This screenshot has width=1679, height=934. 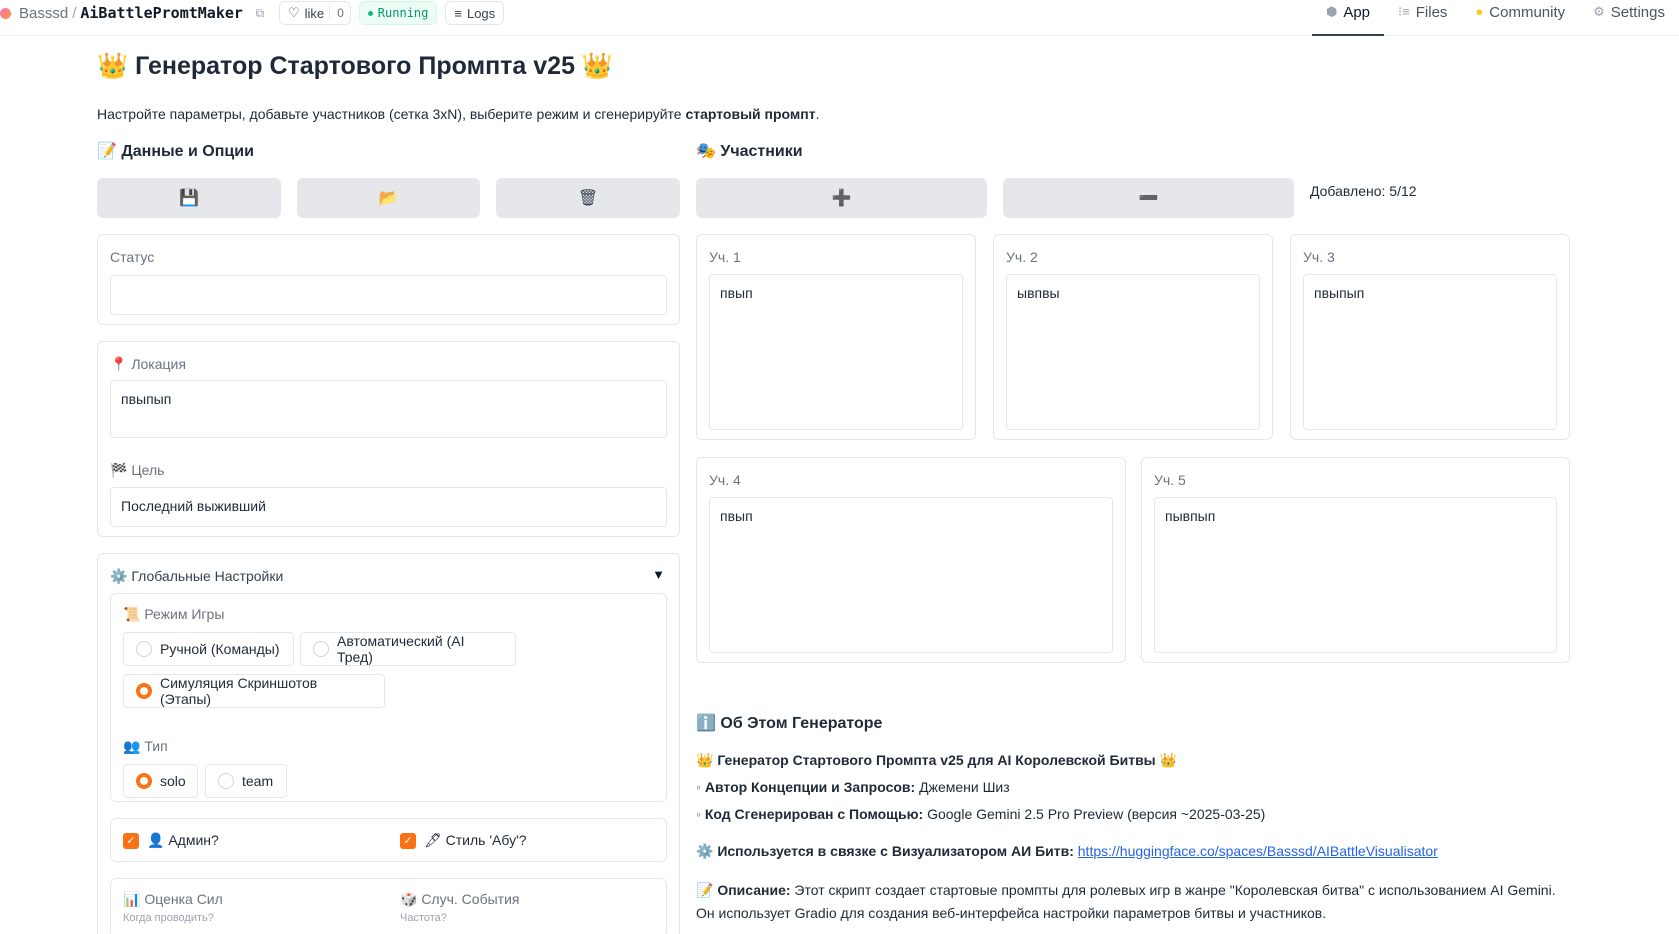 I want to click on delete-button: 🗑, so click(x=588, y=198).